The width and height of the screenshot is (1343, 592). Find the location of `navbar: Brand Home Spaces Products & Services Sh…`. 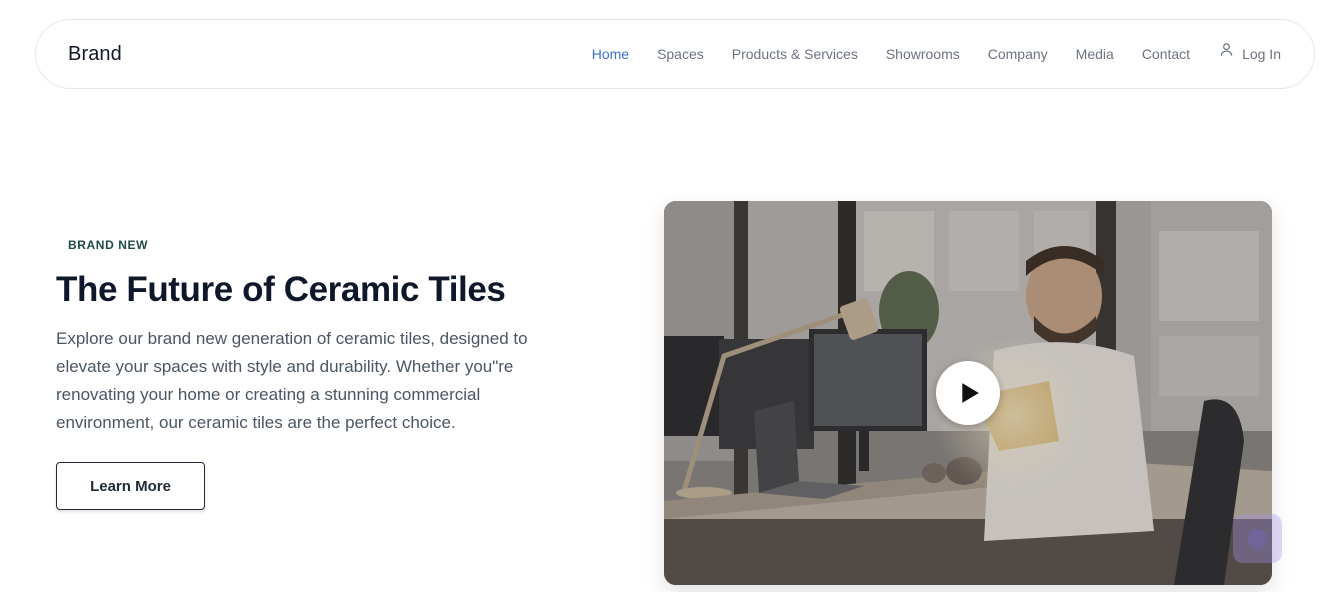

navbar: Brand Home Spaces Products & Services Sh… is located at coordinates (675, 54).